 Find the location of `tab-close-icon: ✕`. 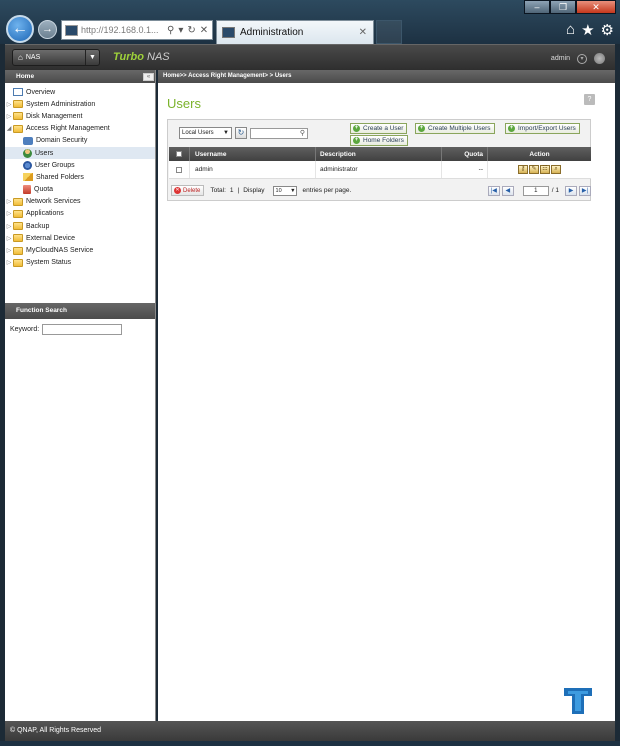

tab-close-icon: ✕ is located at coordinates (363, 32).